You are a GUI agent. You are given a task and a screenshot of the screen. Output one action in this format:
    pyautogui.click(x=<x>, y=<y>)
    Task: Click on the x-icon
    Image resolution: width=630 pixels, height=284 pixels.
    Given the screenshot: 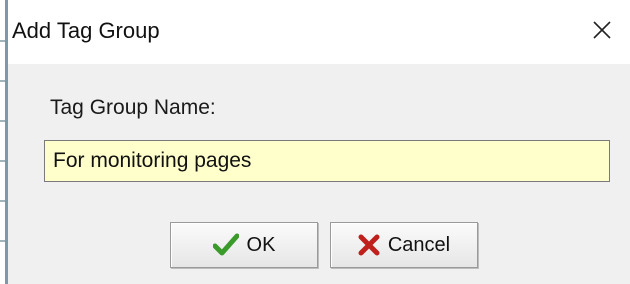 What is the action you would take?
    pyautogui.click(x=369, y=245)
    